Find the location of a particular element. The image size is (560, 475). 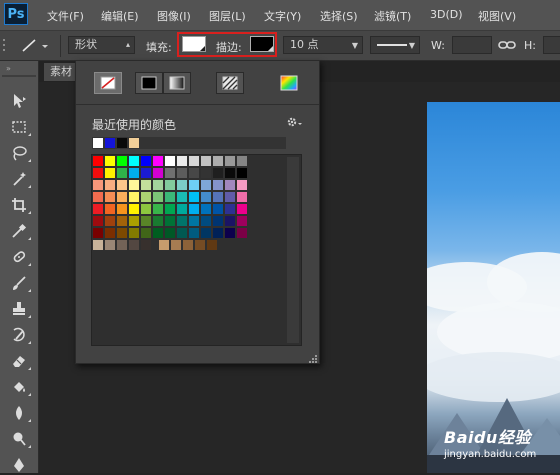

healing-brush-tool is located at coordinates (20, 257).